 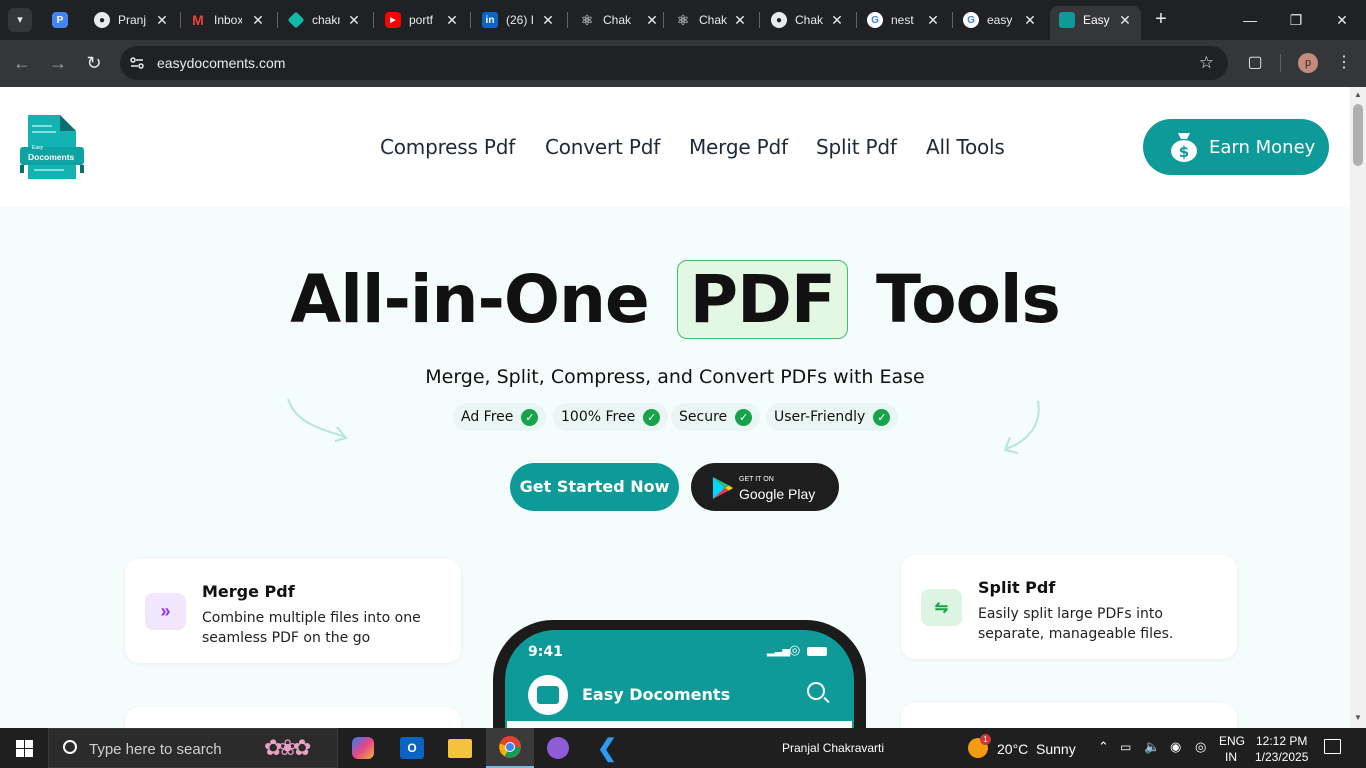 I want to click on tab-5: in (26) I ✕, so click(x=520, y=20).